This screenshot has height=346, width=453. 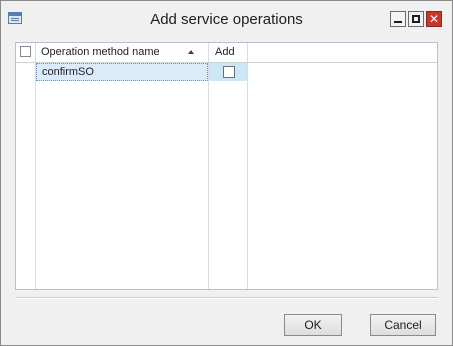 I want to click on close-button: ✕, so click(x=434, y=19).